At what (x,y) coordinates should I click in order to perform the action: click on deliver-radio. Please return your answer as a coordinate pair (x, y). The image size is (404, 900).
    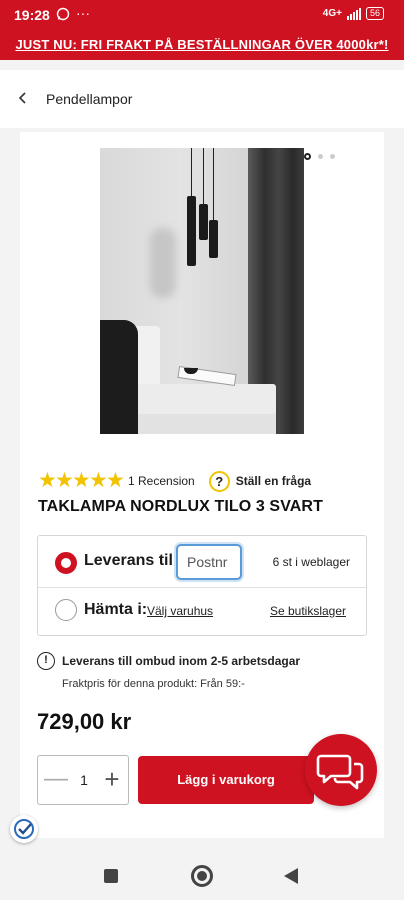
    Looking at the image, I should click on (66, 563).